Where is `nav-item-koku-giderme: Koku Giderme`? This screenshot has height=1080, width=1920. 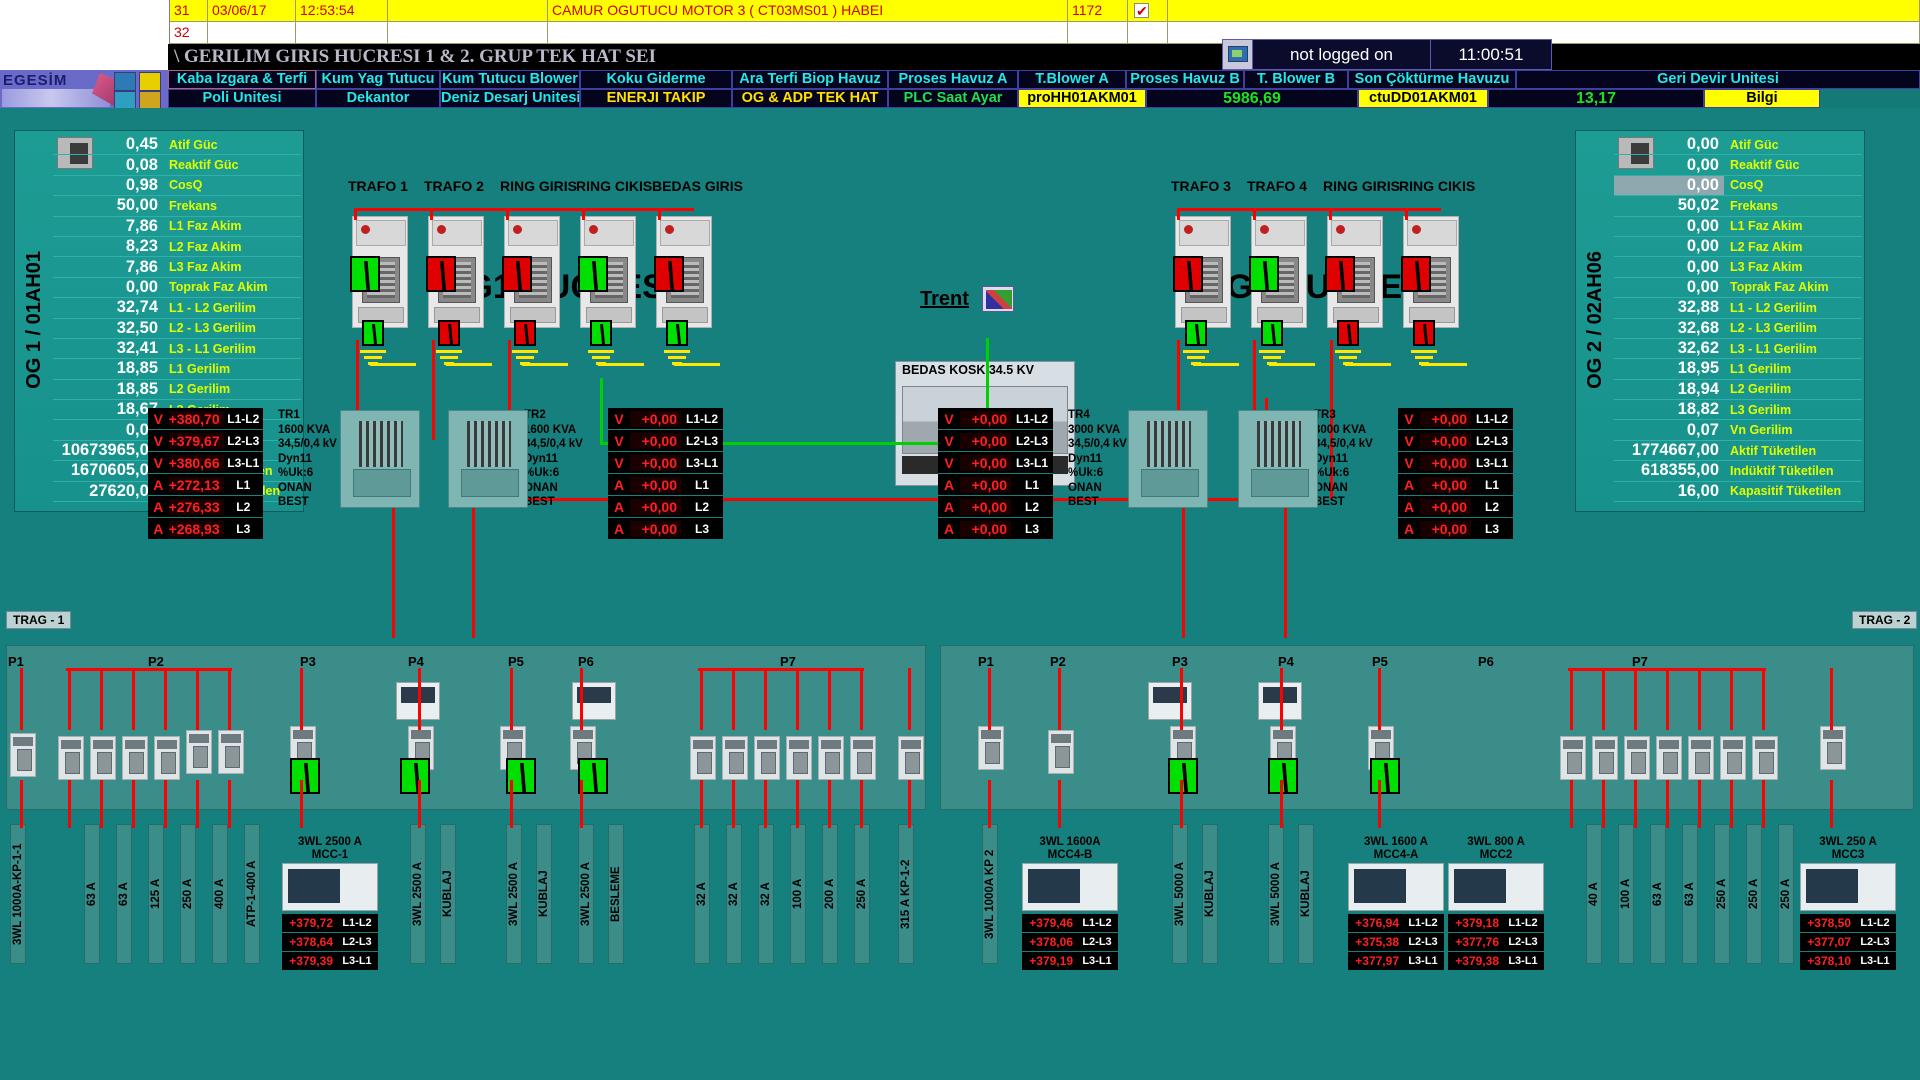
nav-item-koku-giderme: Koku Giderme is located at coordinates (656, 79).